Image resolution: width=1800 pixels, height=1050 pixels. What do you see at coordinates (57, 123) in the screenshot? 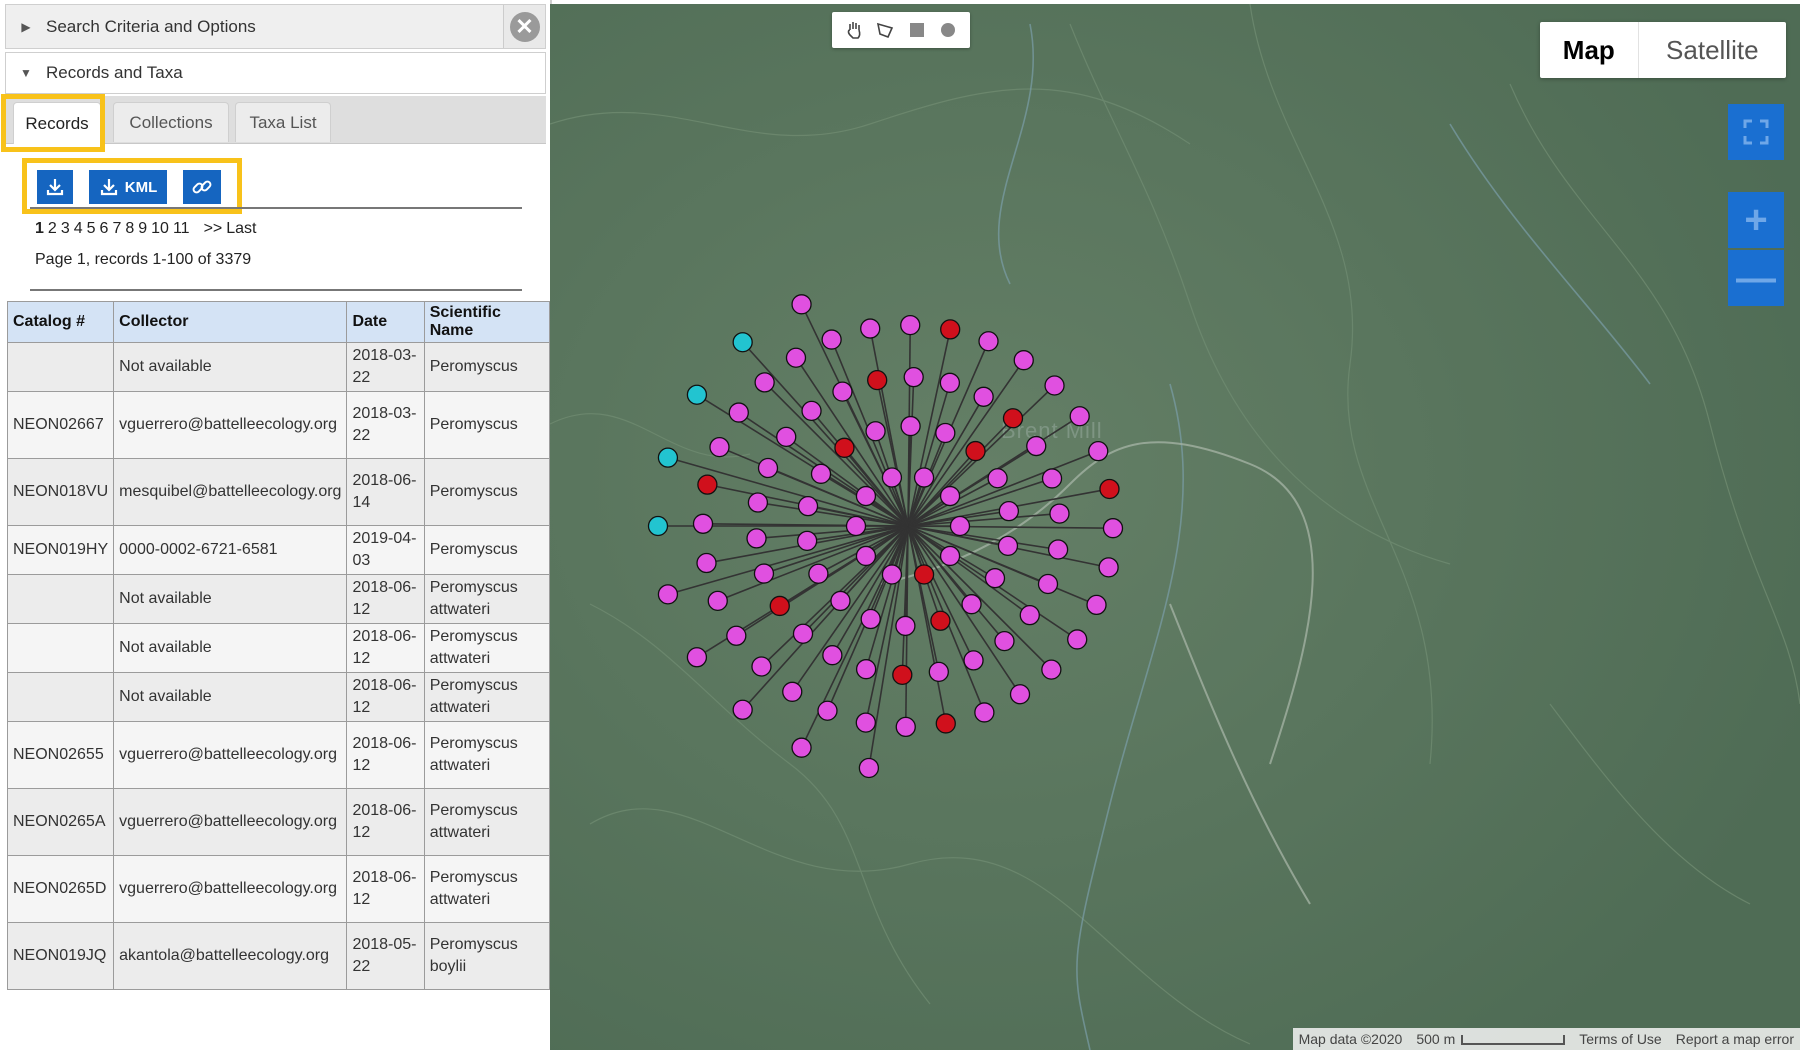
I see `tab-records: Records` at bounding box center [57, 123].